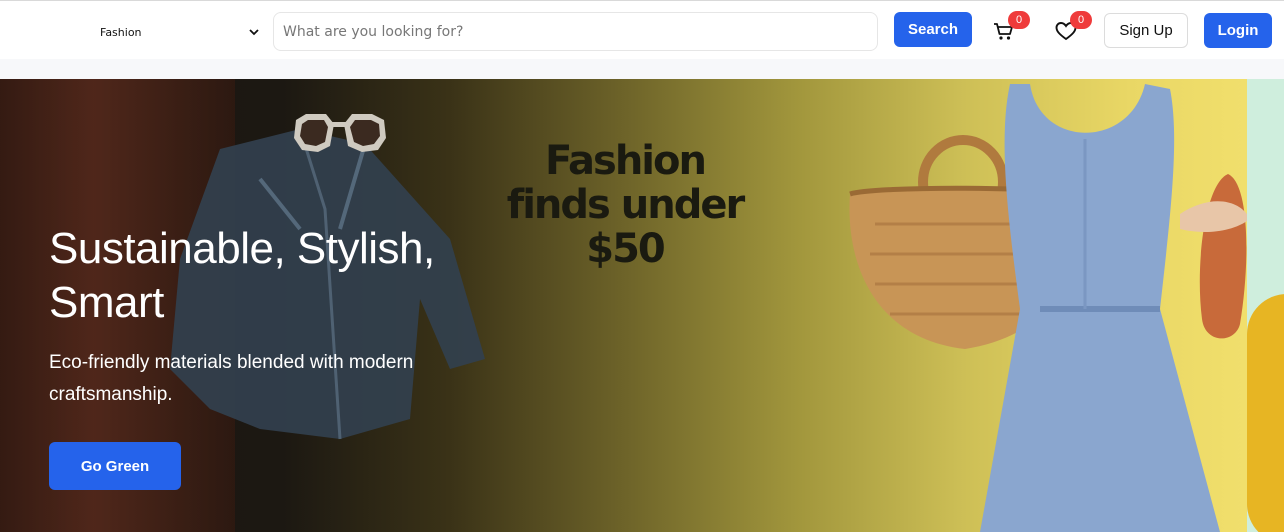 The width and height of the screenshot is (1284, 532). I want to click on hero-image-sunglasses, so click(340, 133).